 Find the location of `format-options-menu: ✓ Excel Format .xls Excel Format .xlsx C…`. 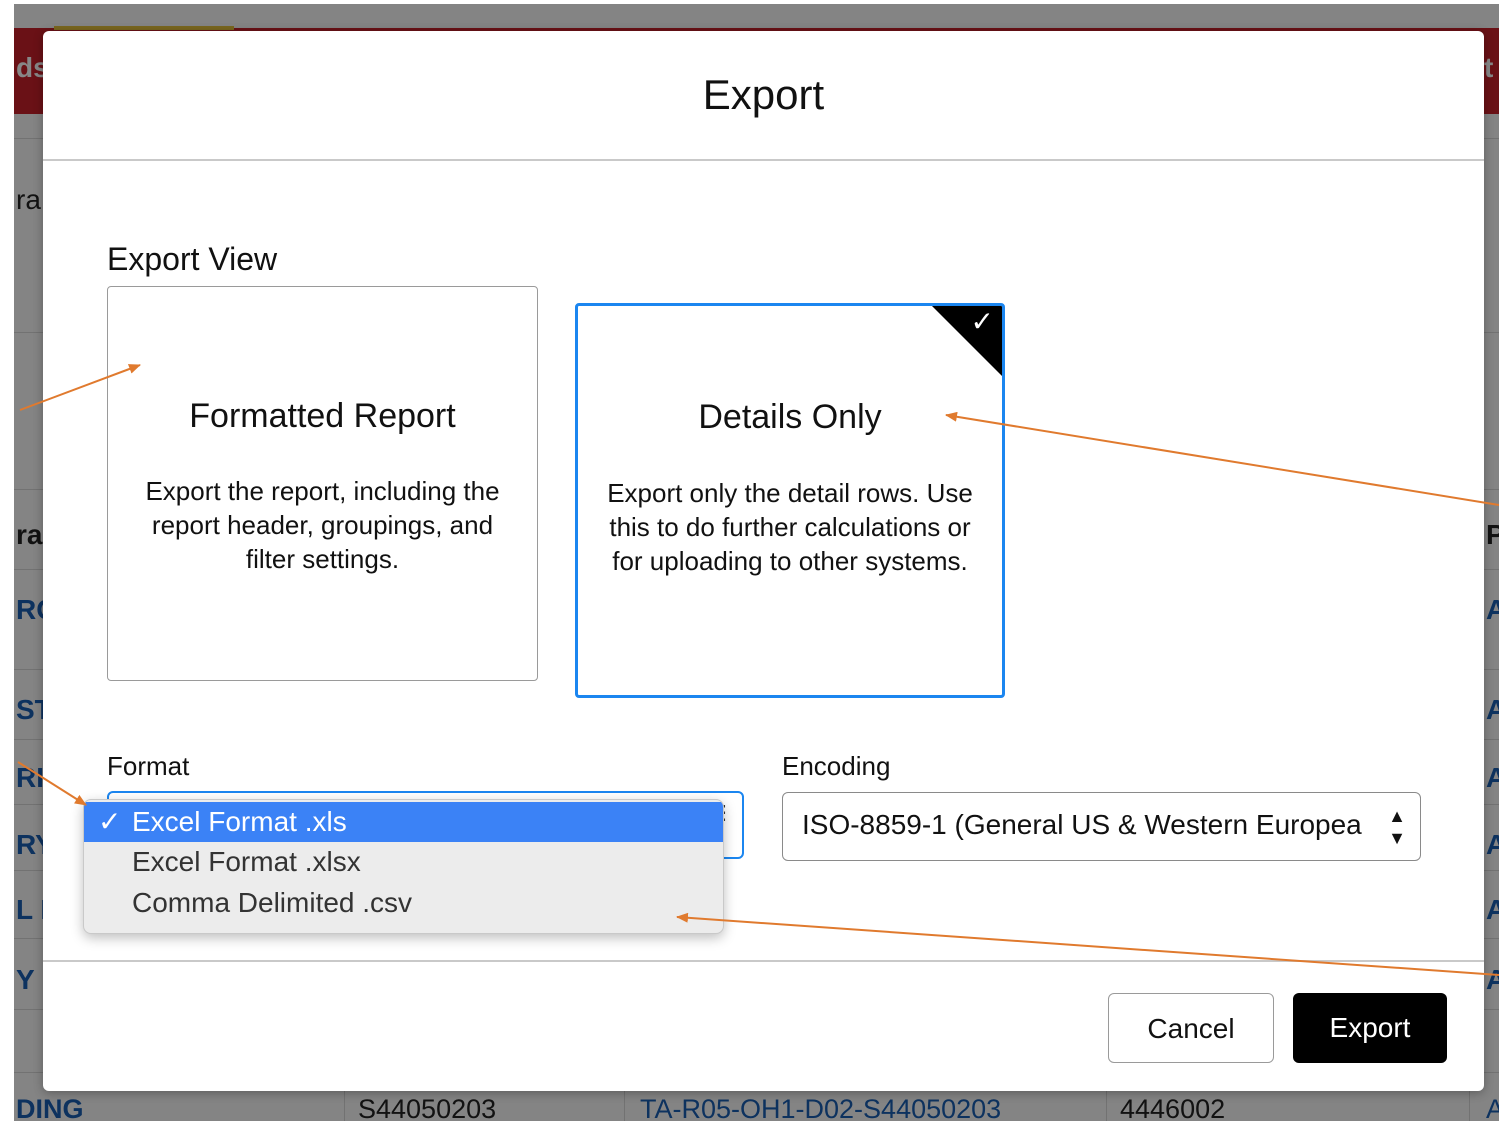

format-options-menu: ✓ Excel Format .xls Excel Format .xlsx C… is located at coordinates (403, 866).